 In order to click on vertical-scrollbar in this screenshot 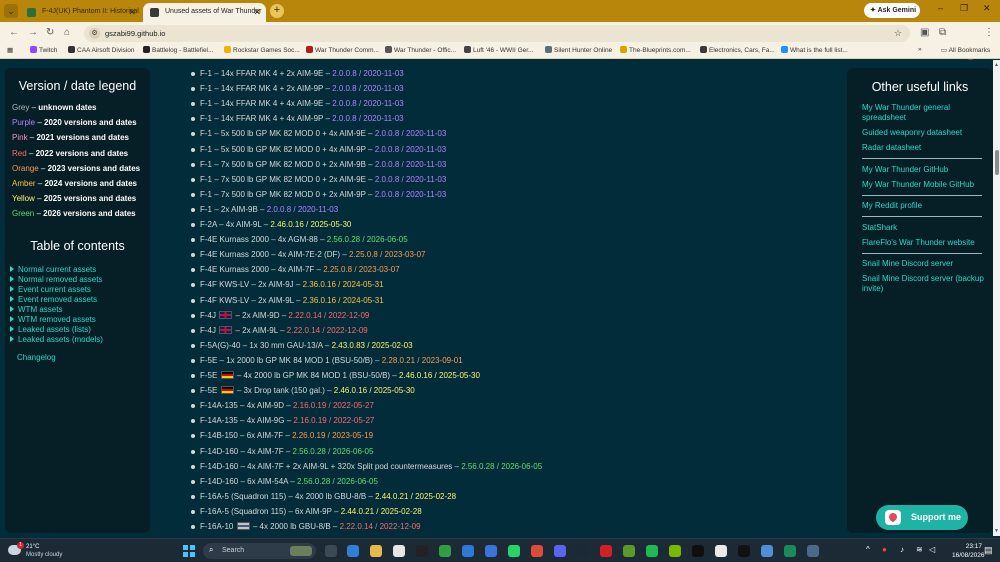, I will do `click(996, 298)`.